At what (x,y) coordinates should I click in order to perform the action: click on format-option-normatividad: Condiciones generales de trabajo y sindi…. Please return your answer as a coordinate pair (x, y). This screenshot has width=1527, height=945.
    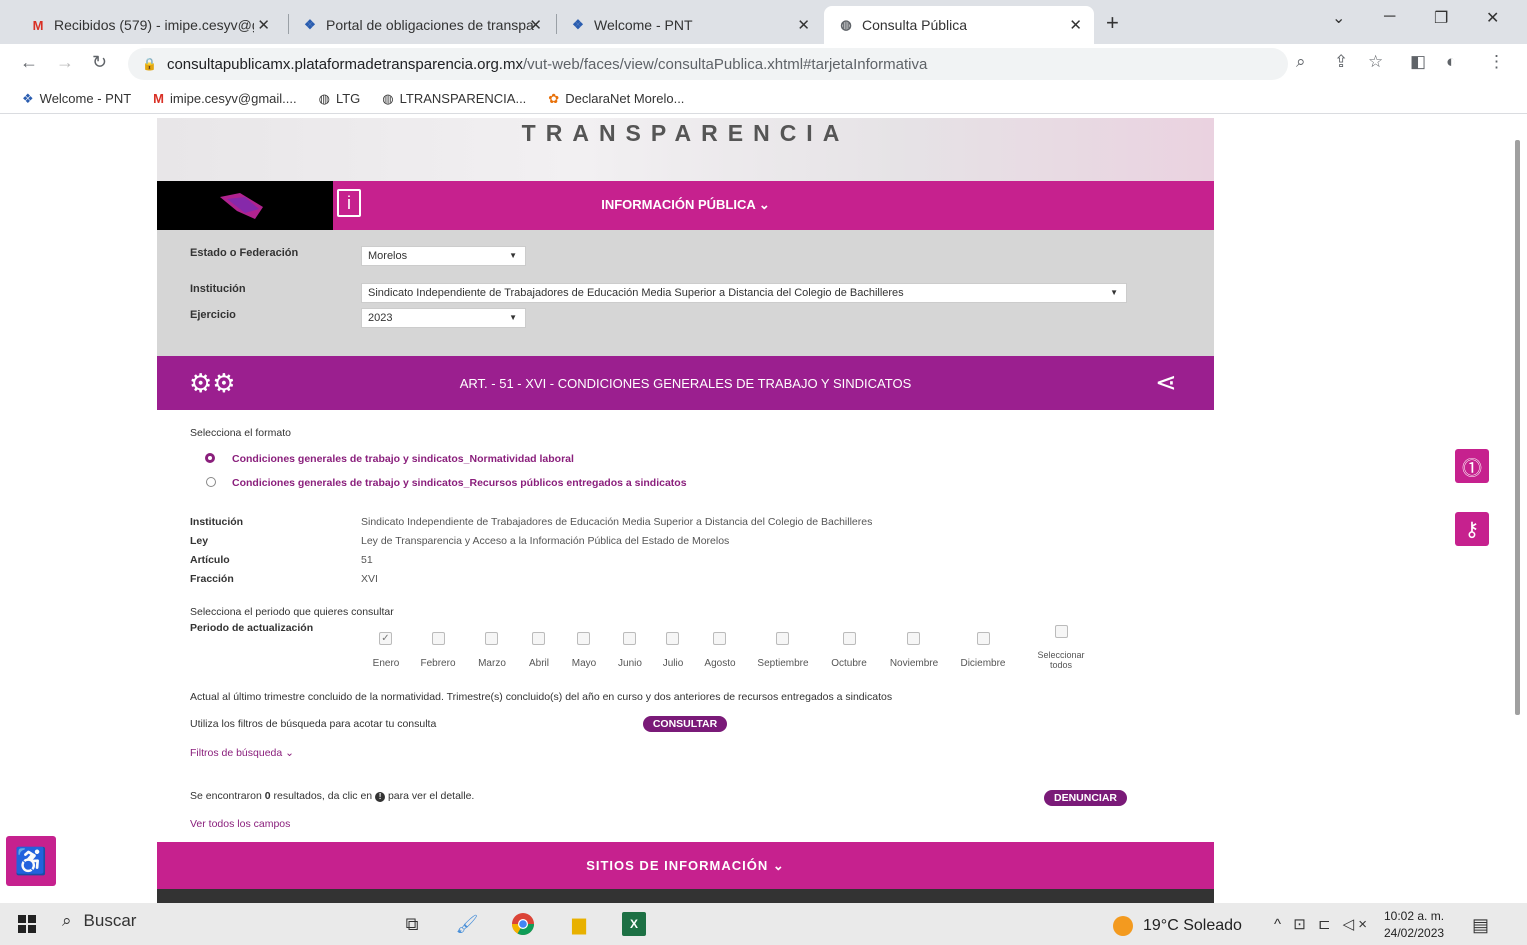
    Looking at the image, I should click on (403, 459).